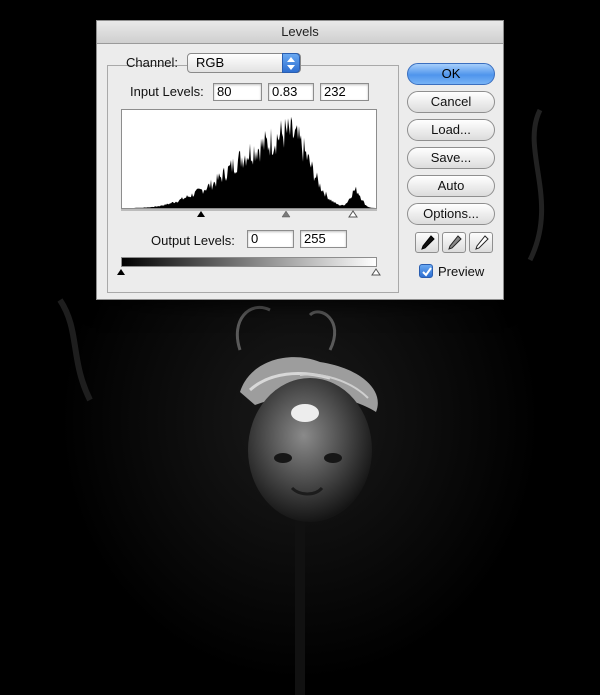 The image size is (600, 695). I want to click on black-eyedropper-icon, so click(428, 242).